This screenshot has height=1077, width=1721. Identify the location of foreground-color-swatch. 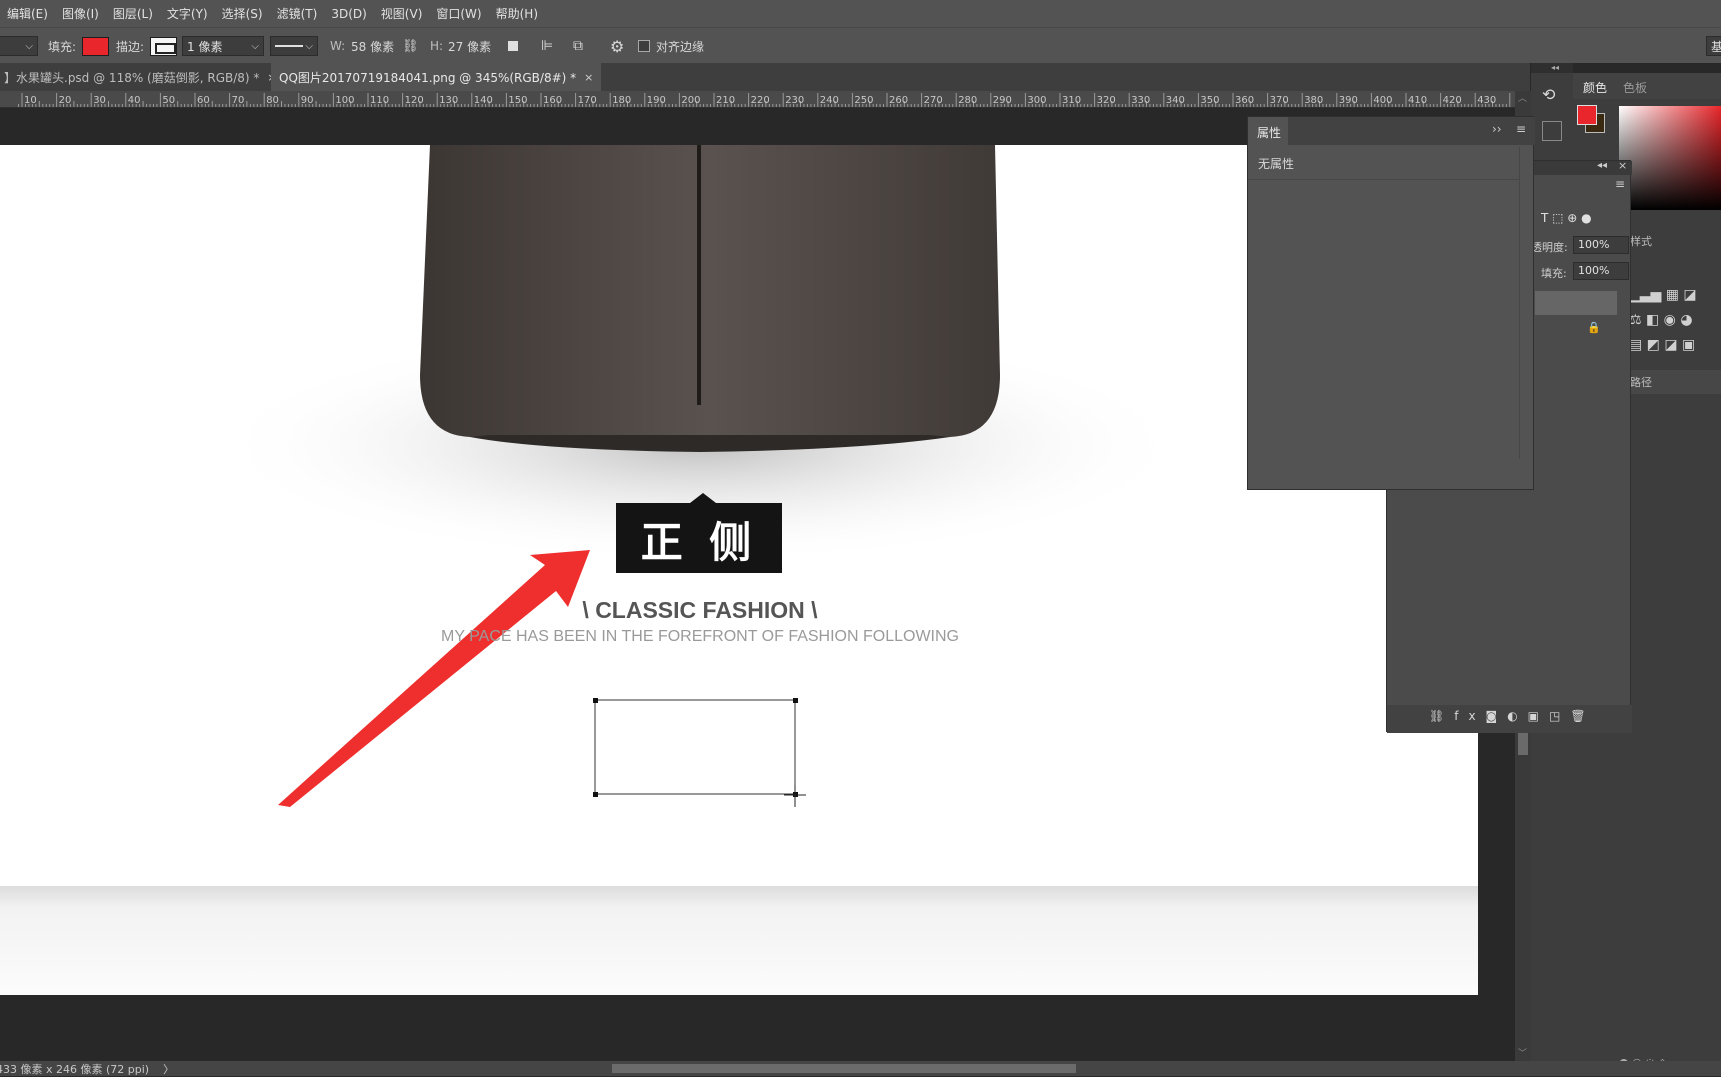
(1587, 115).